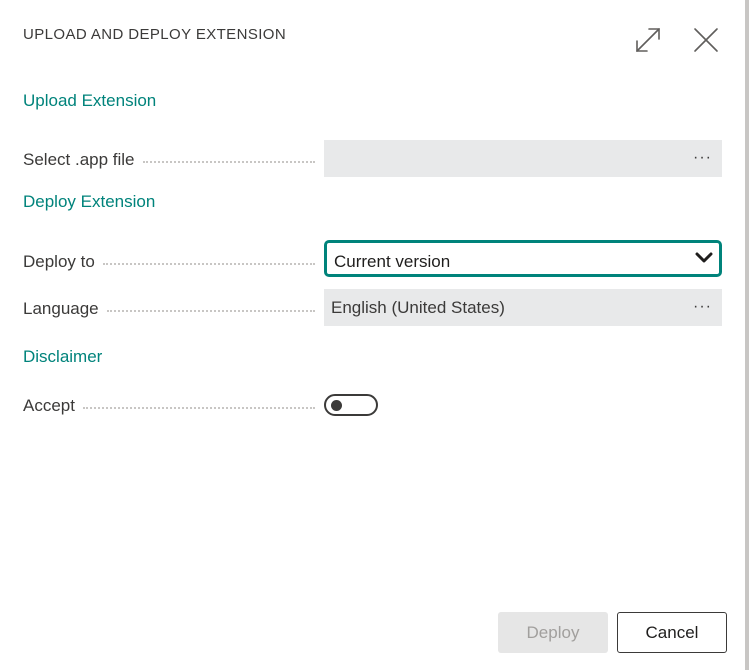  Describe the element at coordinates (747, 335) in the screenshot. I see `window-edge` at that location.